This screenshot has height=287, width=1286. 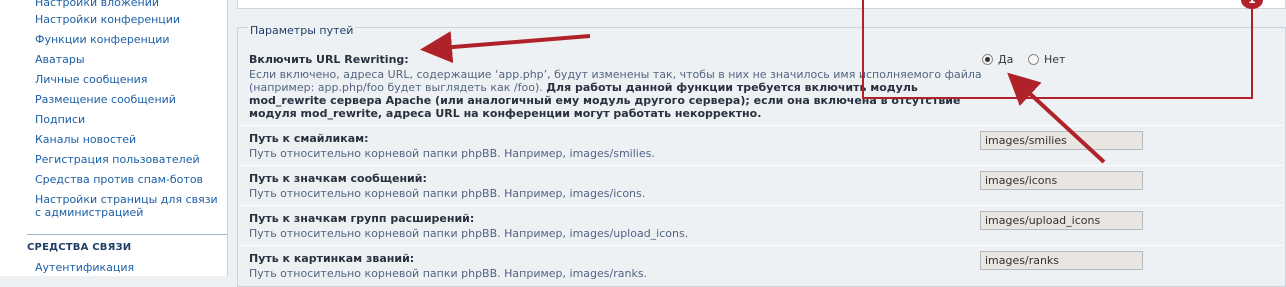 I want to click on annotation-arrow-up, so click(x=1056, y=118).